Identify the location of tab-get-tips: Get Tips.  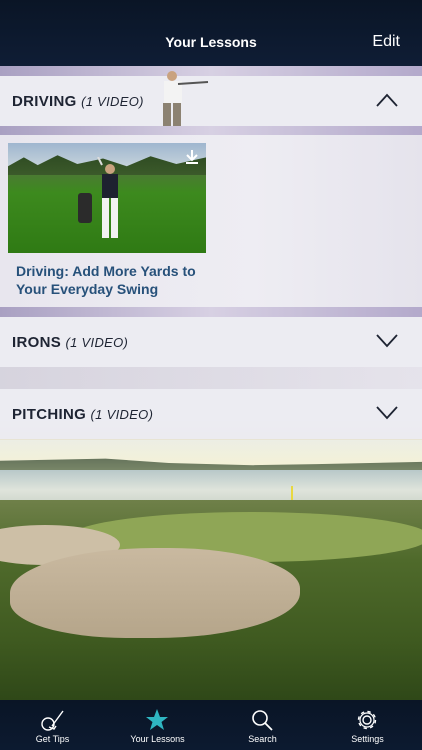
(52, 725).